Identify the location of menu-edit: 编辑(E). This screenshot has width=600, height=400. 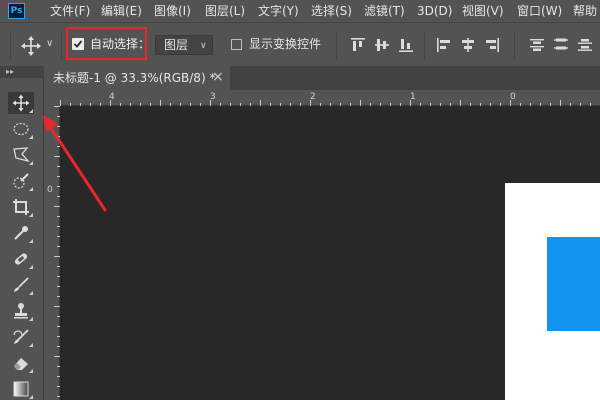
(121, 11).